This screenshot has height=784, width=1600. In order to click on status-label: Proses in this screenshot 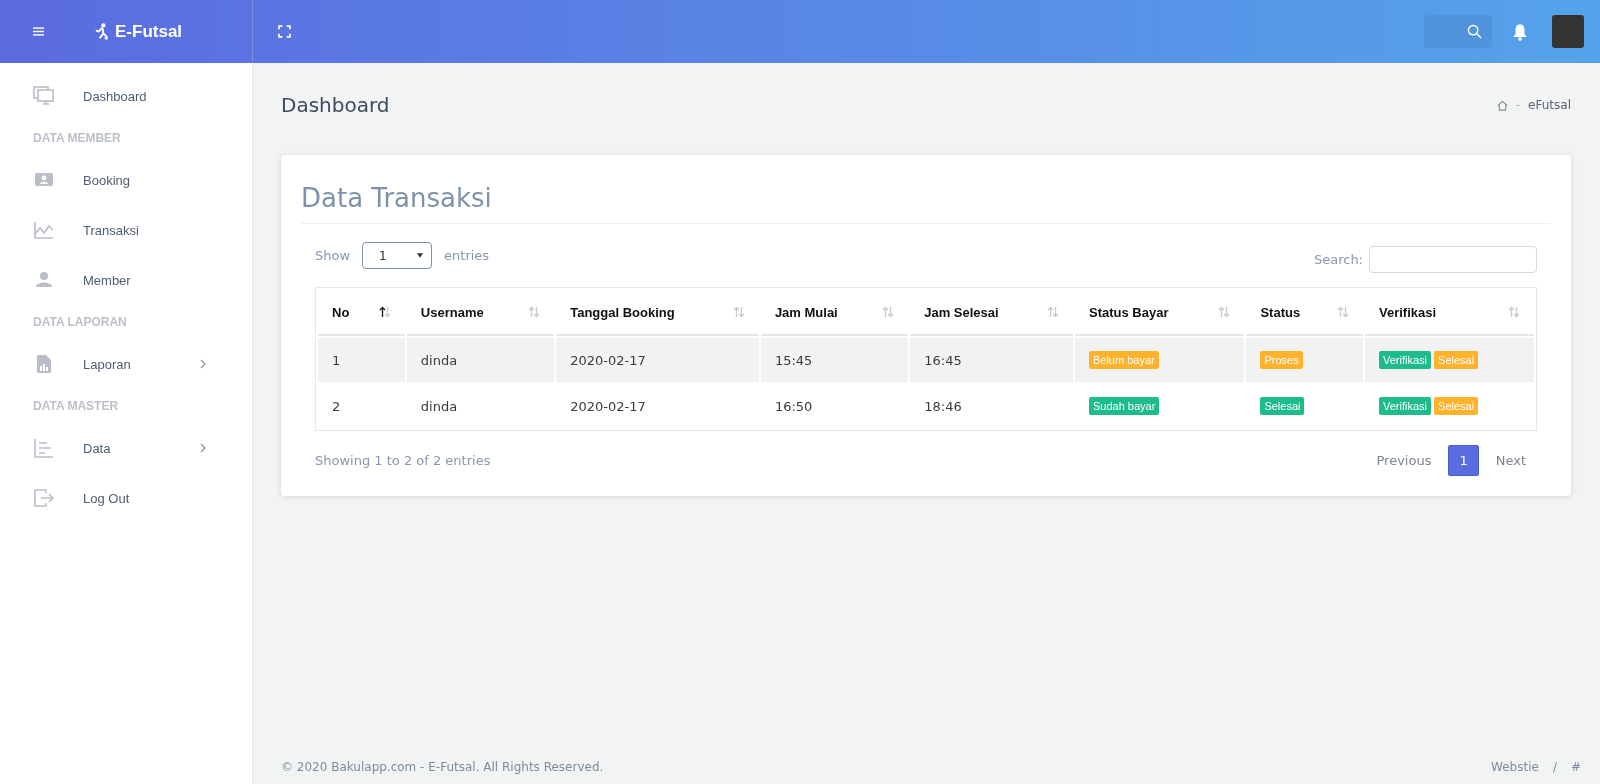, I will do `click(1281, 360)`.